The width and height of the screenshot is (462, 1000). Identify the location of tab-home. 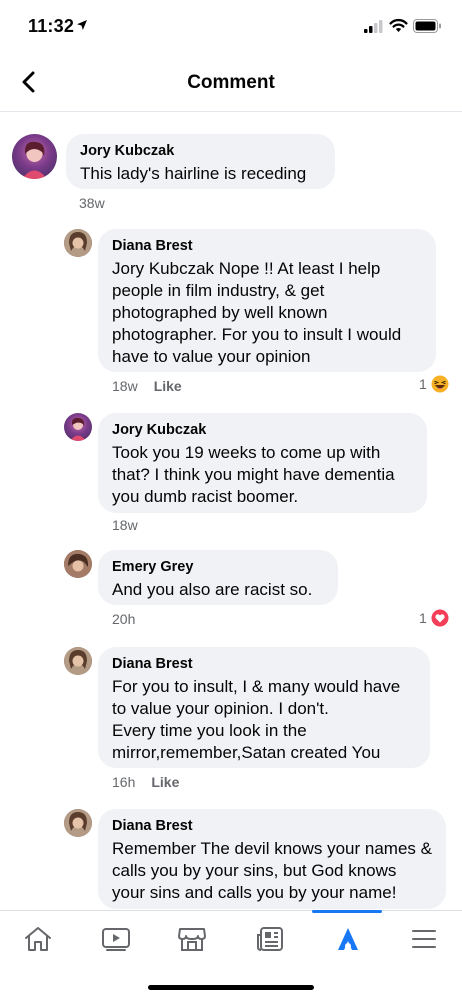
(38, 939).